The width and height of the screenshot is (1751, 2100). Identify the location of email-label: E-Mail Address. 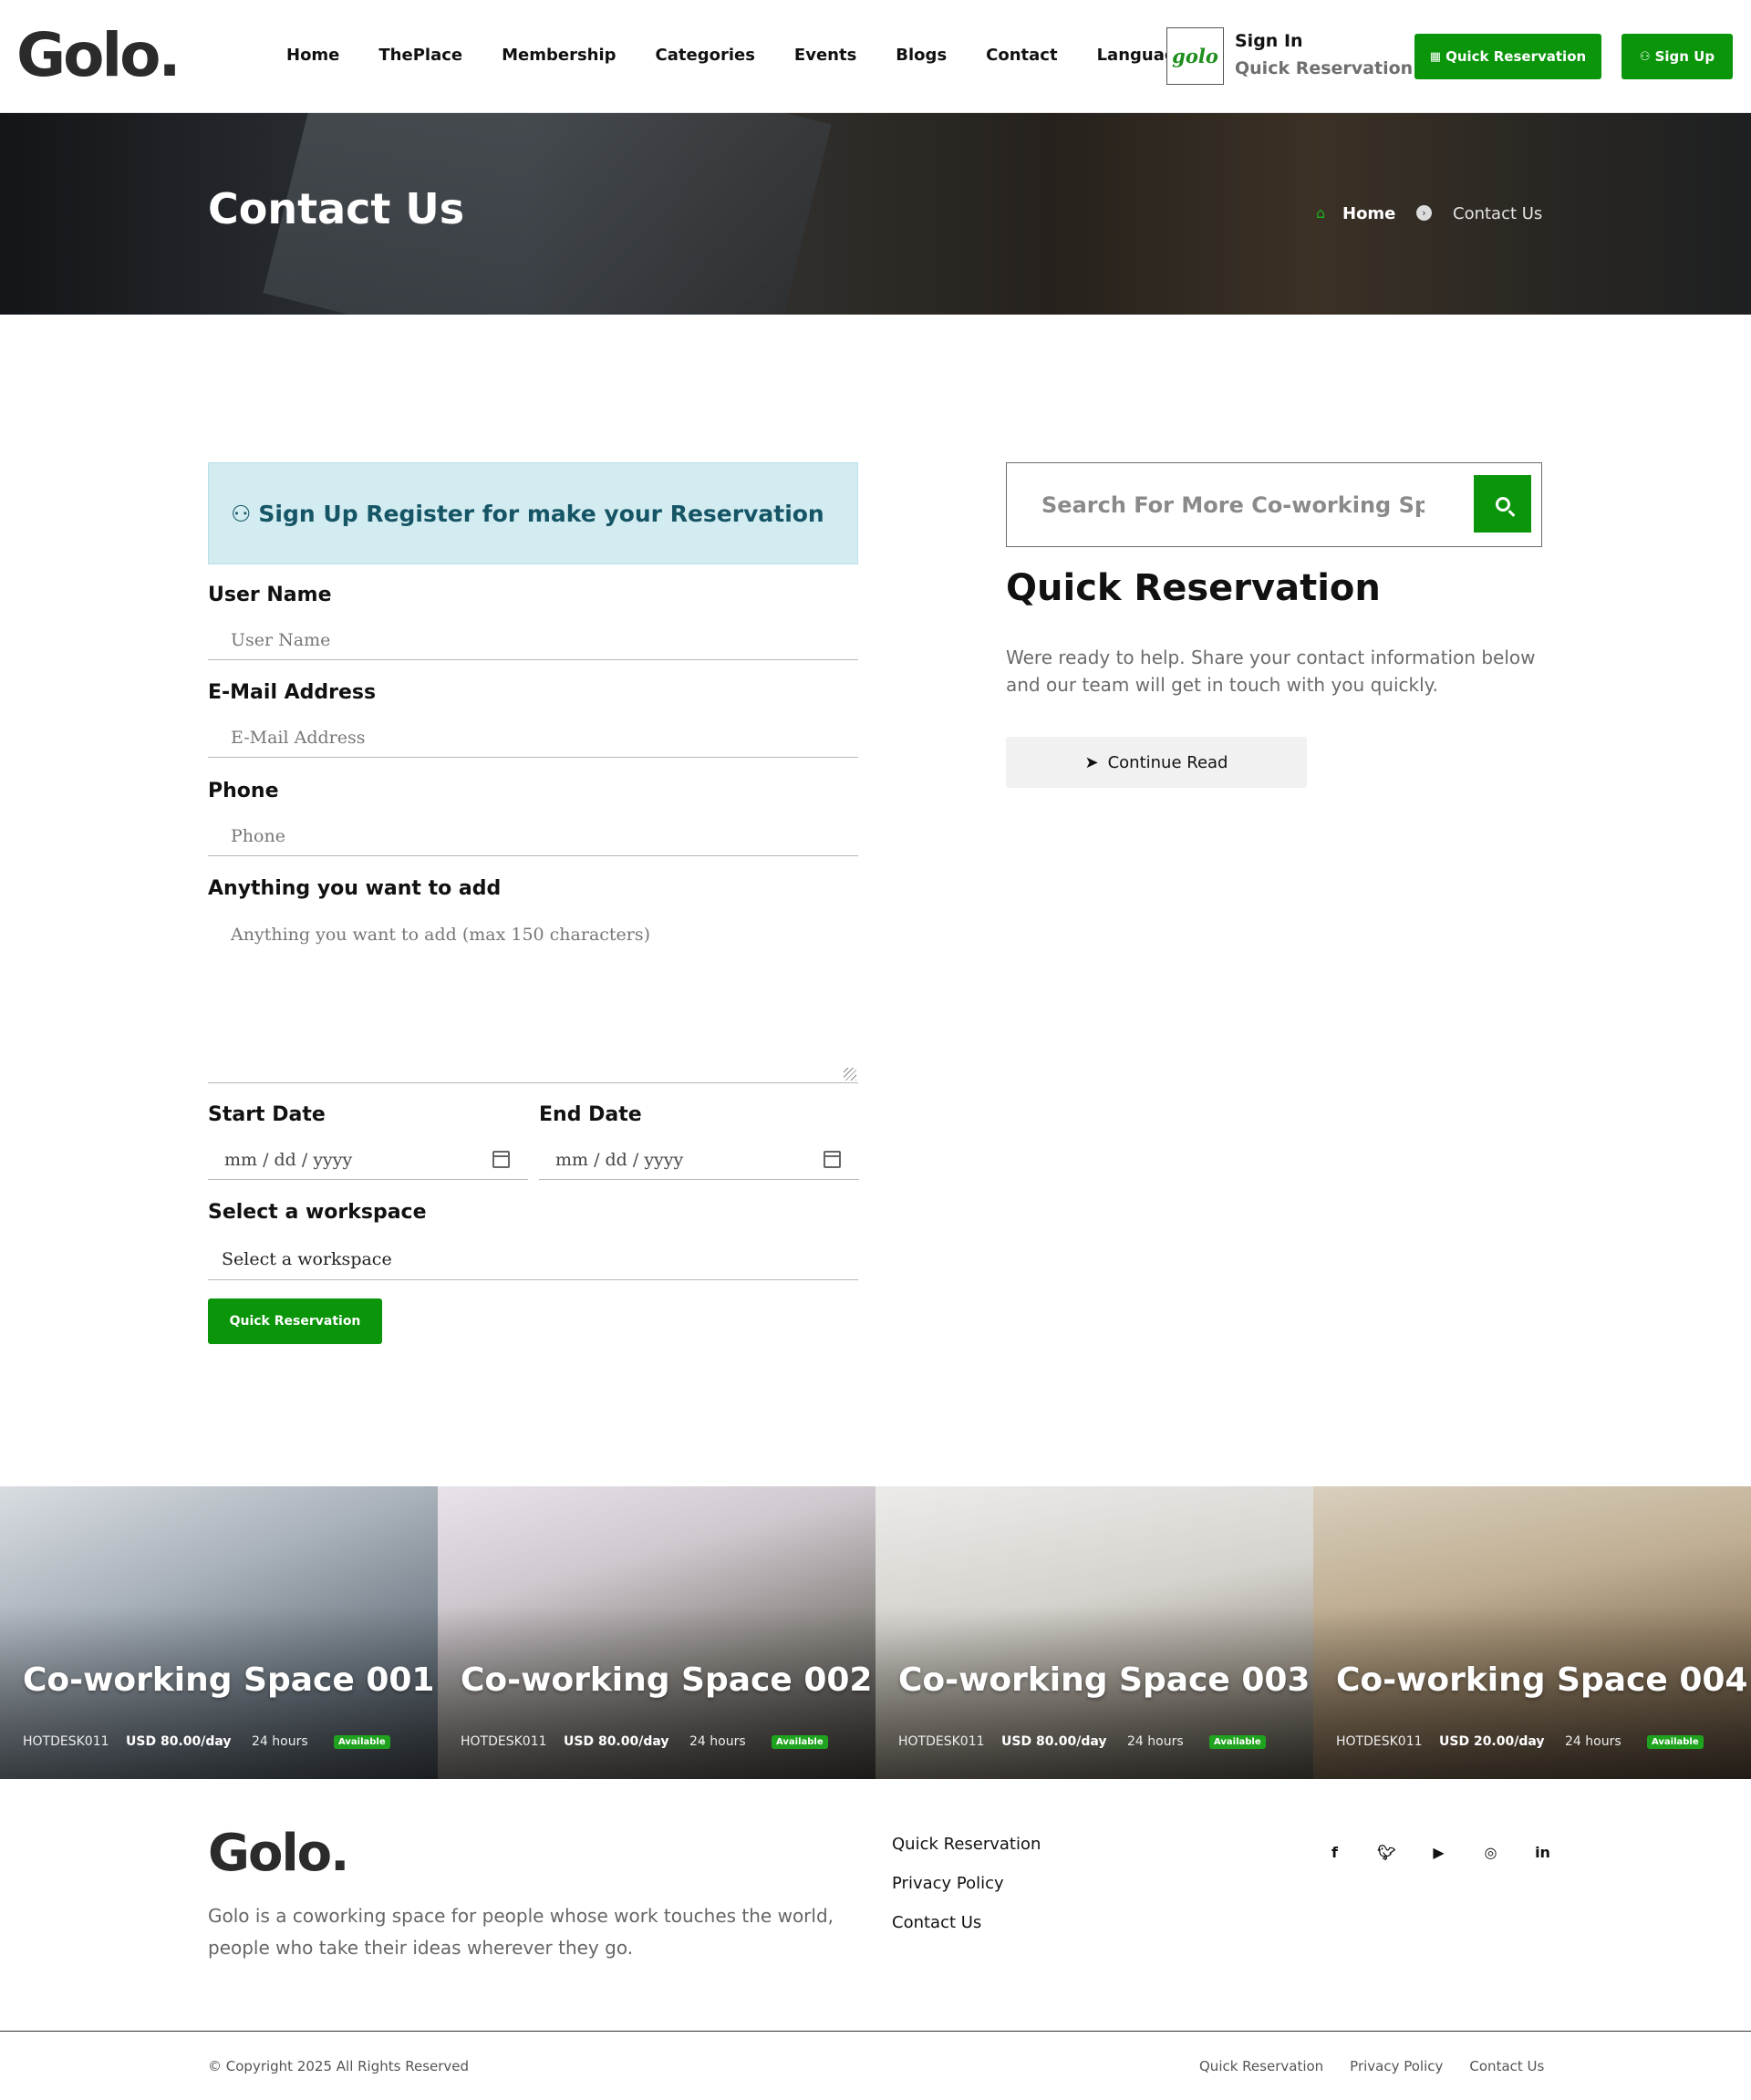
(292, 693).